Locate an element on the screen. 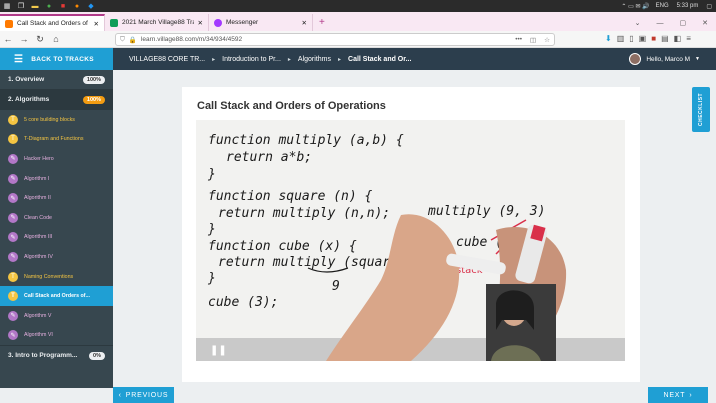 This screenshot has height=403, width=716. sidebar-icon: ▯ is located at coordinates (631, 38).